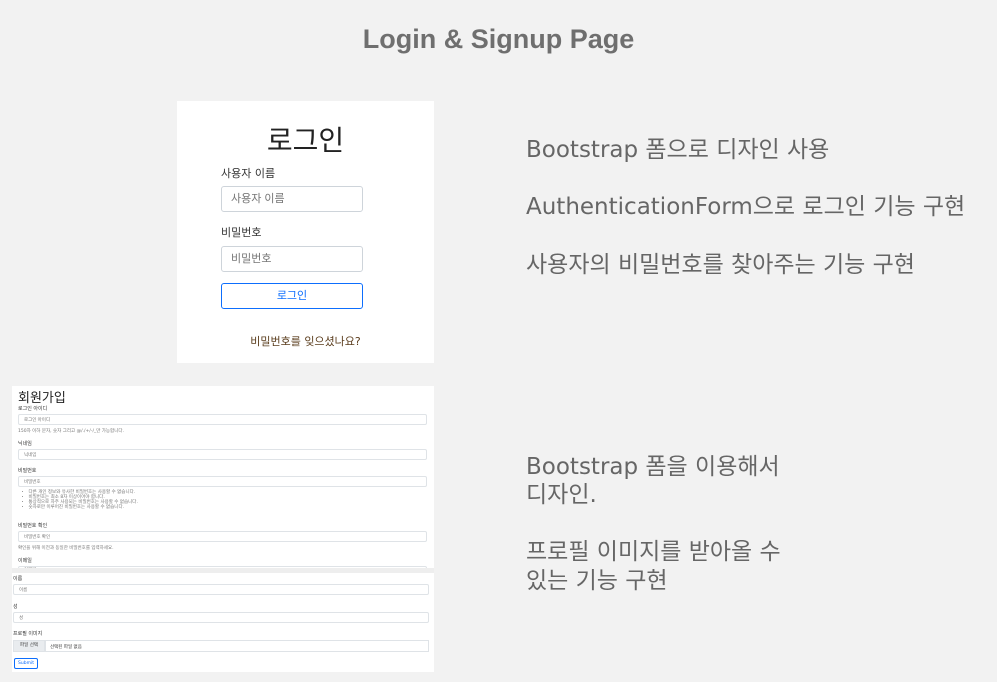 Image resolution: width=997 pixels, height=682 pixels. Describe the element at coordinates (292, 199) in the screenshot. I see `username-input` at that location.